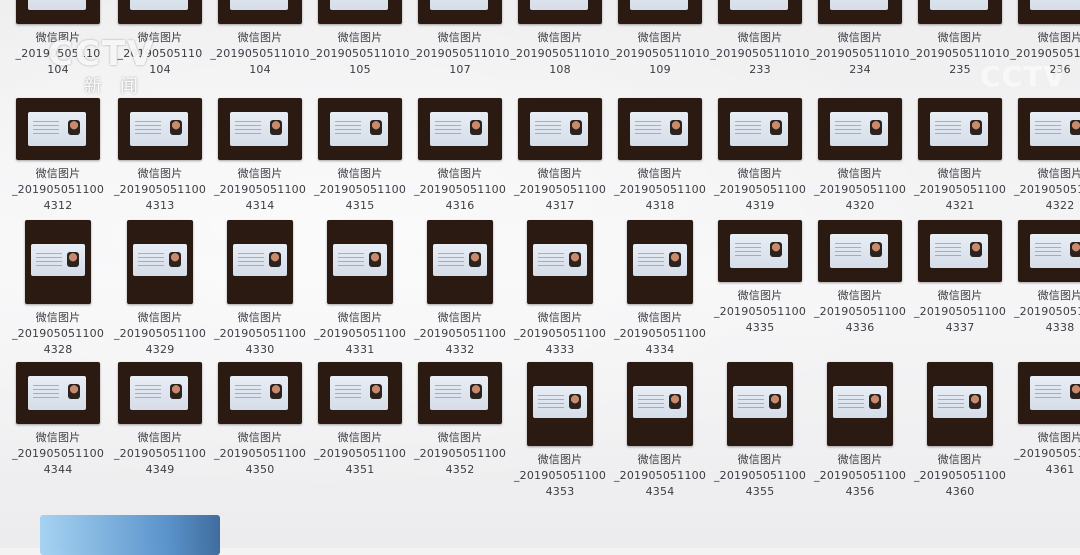 The width and height of the screenshot is (1080, 555). What do you see at coordinates (960, 278) in the screenshot?
I see `file-item: 微信图片 _201905051100 4337` at bounding box center [960, 278].